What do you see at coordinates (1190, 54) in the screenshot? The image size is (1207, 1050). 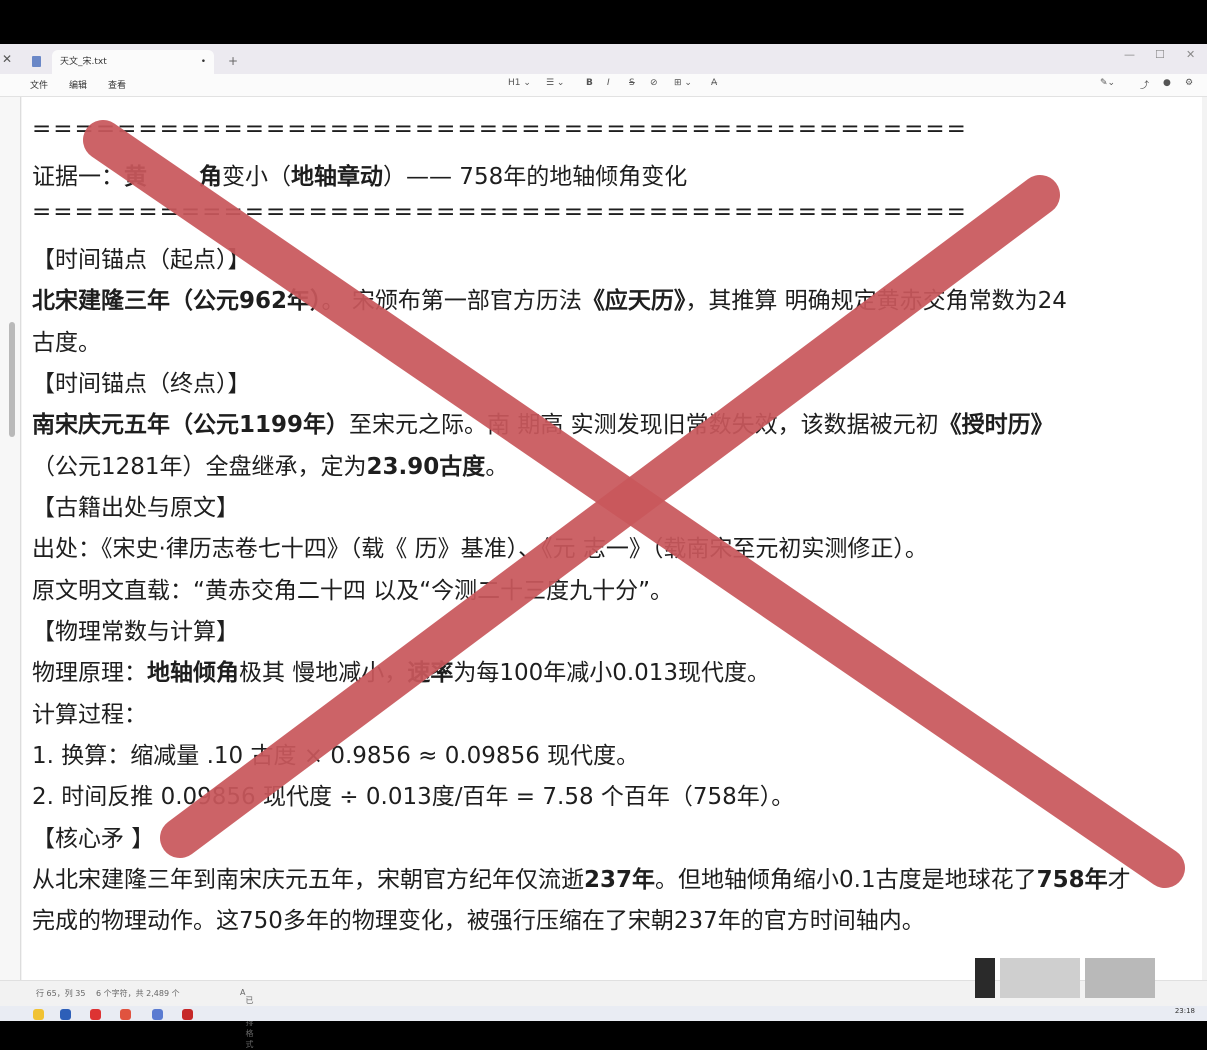 I see `close-button: ✕` at bounding box center [1190, 54].